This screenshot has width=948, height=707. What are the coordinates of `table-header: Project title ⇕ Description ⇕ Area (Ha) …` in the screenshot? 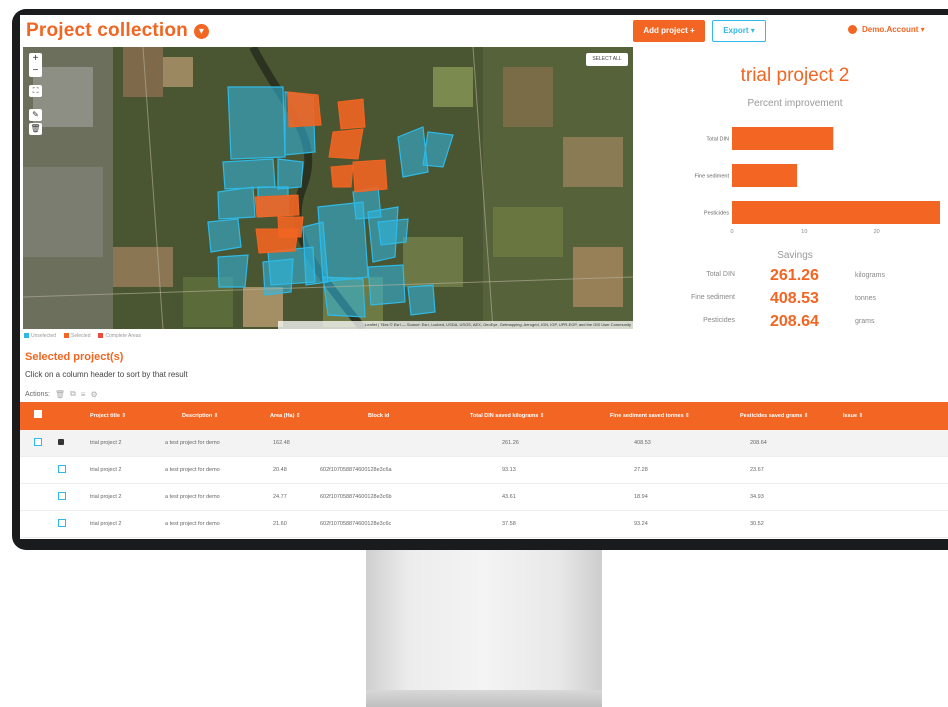 It's located at (484, 416).